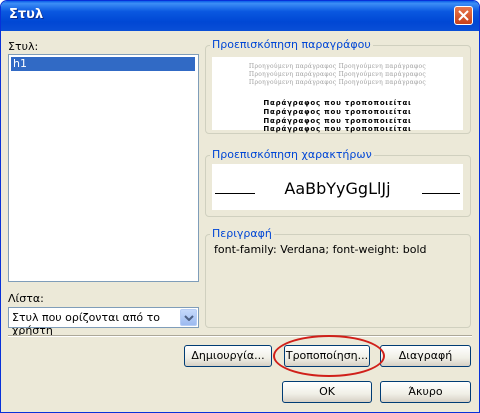 The image size is (480, 413). What do you see at coordinates (320, 249) in the screenshot?
I see `description-text: font-family: Verdana; font-weight: bold` at bounding box center [320, 249].